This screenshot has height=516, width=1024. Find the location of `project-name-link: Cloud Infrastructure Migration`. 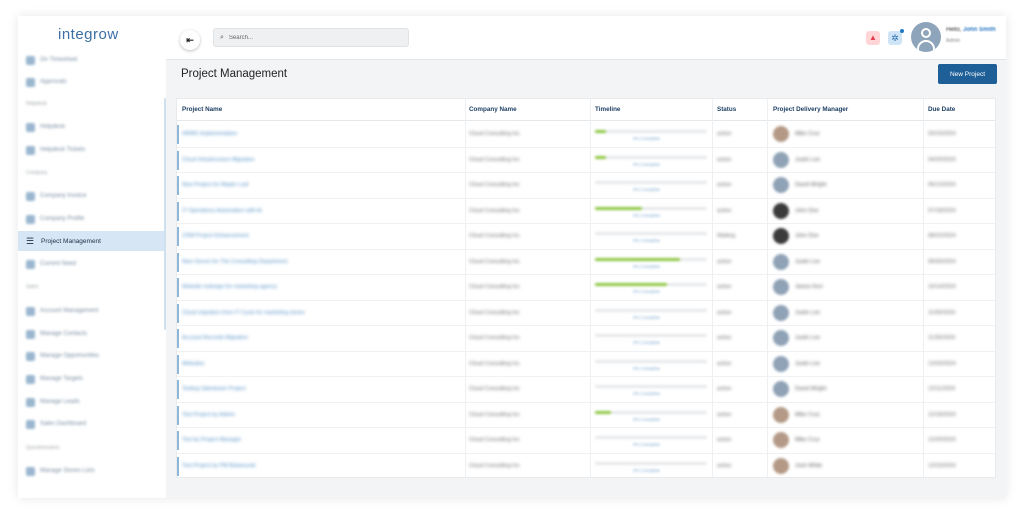

project-name-link: Cloud Infrastructure Migration is located at coordinates (322, 160).